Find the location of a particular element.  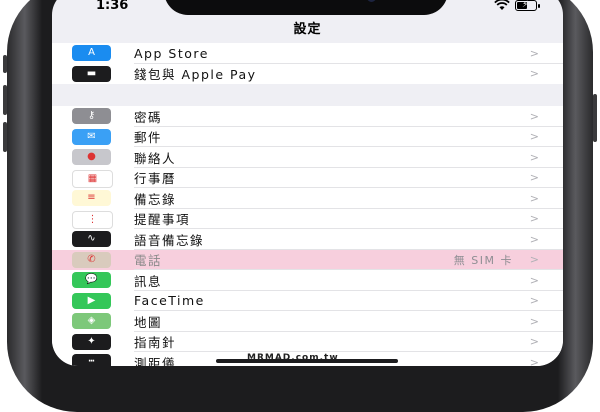

settings-row-label: 地圖 is located at coordinates (148, 322).